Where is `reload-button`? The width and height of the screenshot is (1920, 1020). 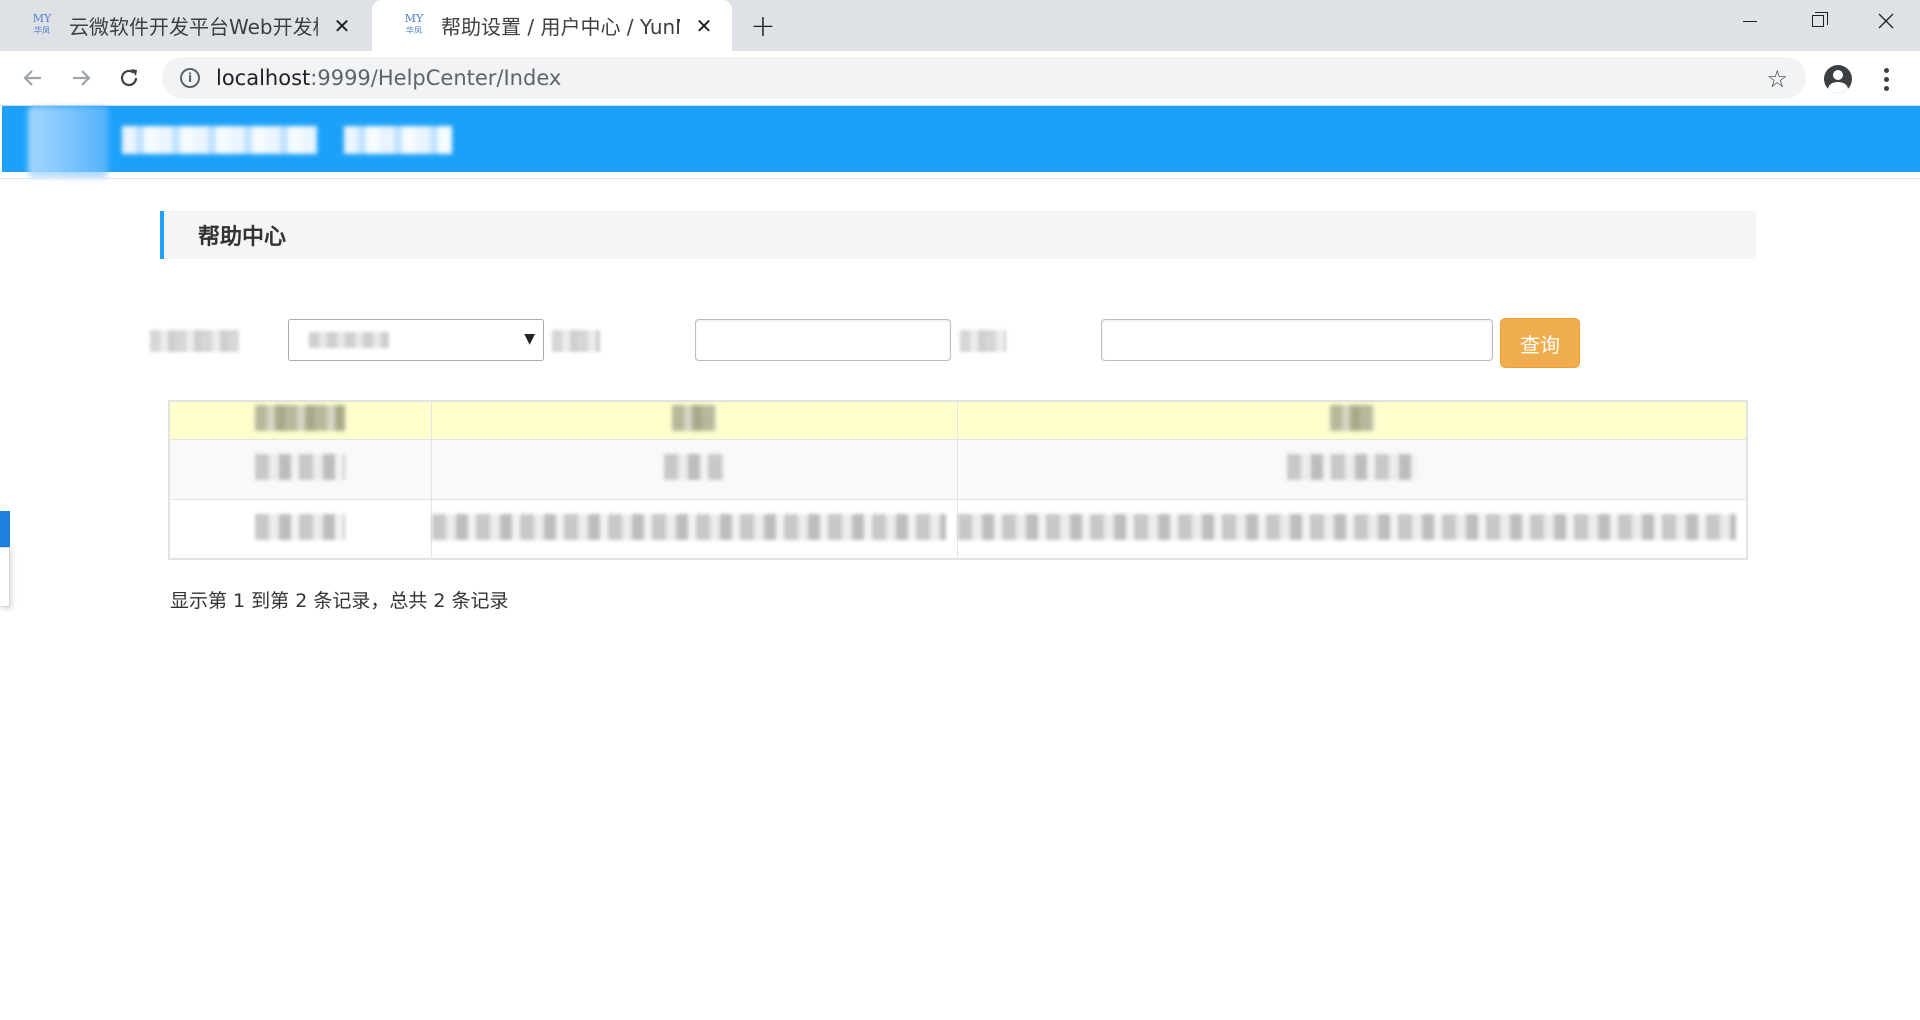
reload-button is located at coordinates (129, 78).